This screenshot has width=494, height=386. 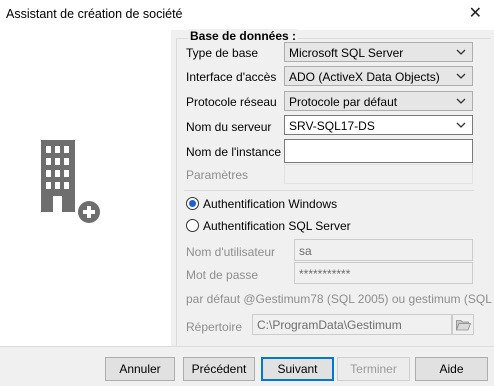 What do you see at coordinates (343, 102) in the screenshot?
I see `protocole-value: Protocole par défaut` at bounding box center [343, 102].